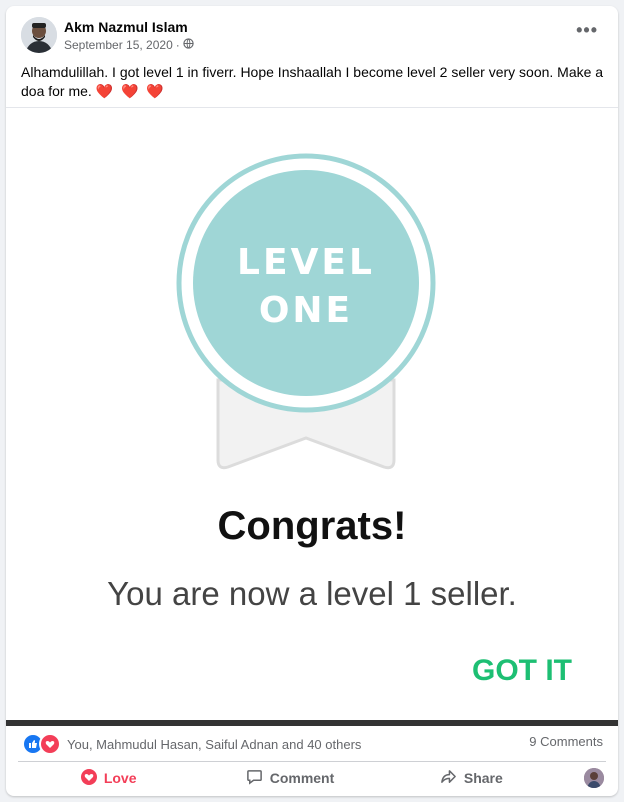 This screenshot has width=624, height=802. I want to click on congrats-headline: Congrats!, so click(312, 526).